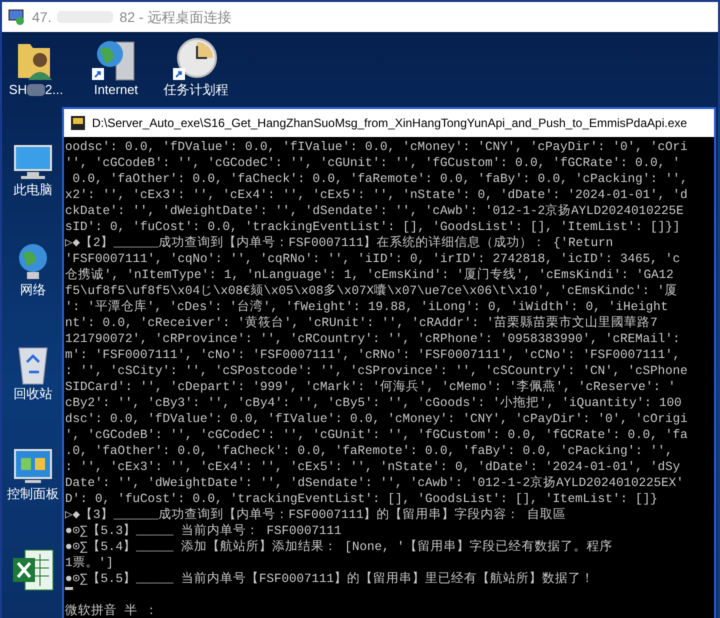 This screenshot has width=720, height=618. Describe the element at coordinates (374, 403) in the screenshot. I see `console-line: cBy2': '', 'cBy3': '', 'cBy4': '', 'cBy5': '', 'cGoods': '小拖把', 'iQuantity': 100` at that location.